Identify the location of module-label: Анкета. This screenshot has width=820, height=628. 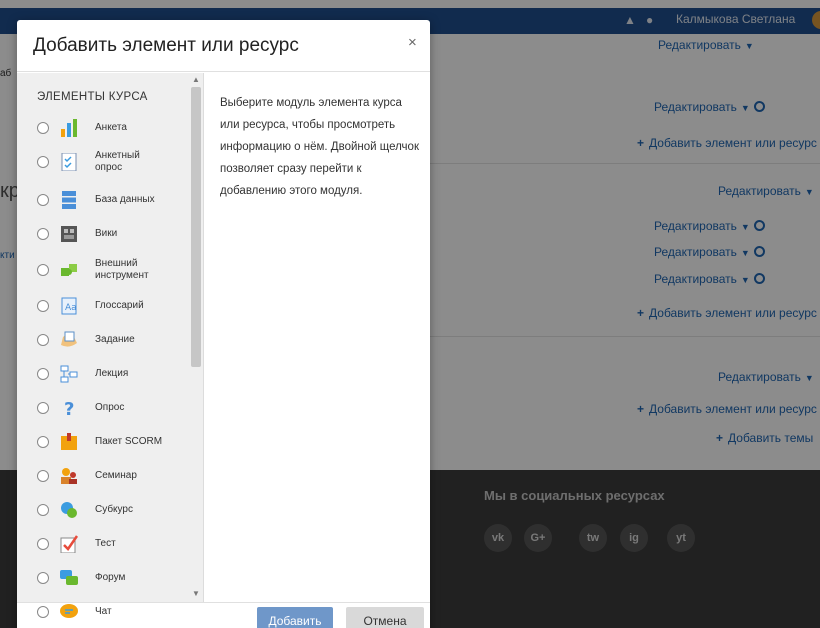
(111, 127).